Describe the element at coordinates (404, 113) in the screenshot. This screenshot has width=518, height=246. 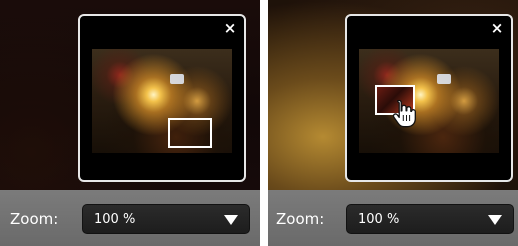
I see `hand-cursor-icon` at that location.